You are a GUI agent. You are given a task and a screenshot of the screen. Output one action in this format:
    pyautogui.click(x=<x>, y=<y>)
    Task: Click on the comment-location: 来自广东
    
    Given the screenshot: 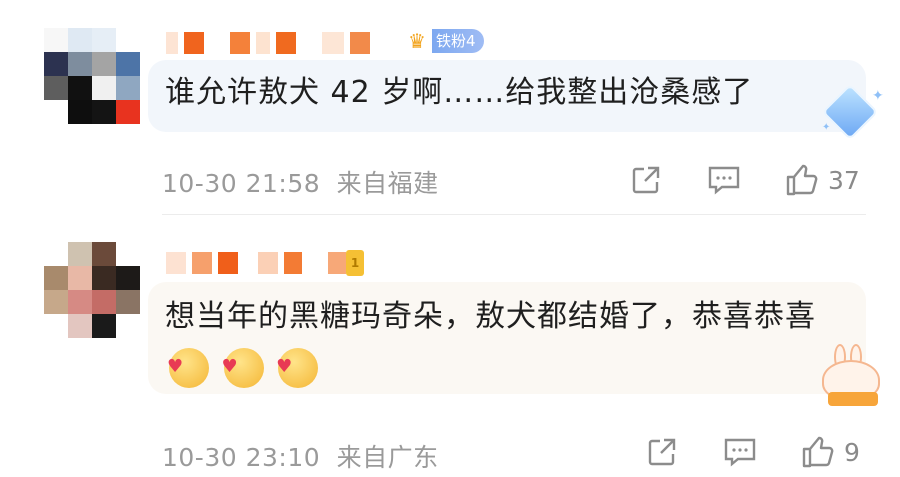 What is the action you would take?
    pyautogui.click(x=387, y=457)
    